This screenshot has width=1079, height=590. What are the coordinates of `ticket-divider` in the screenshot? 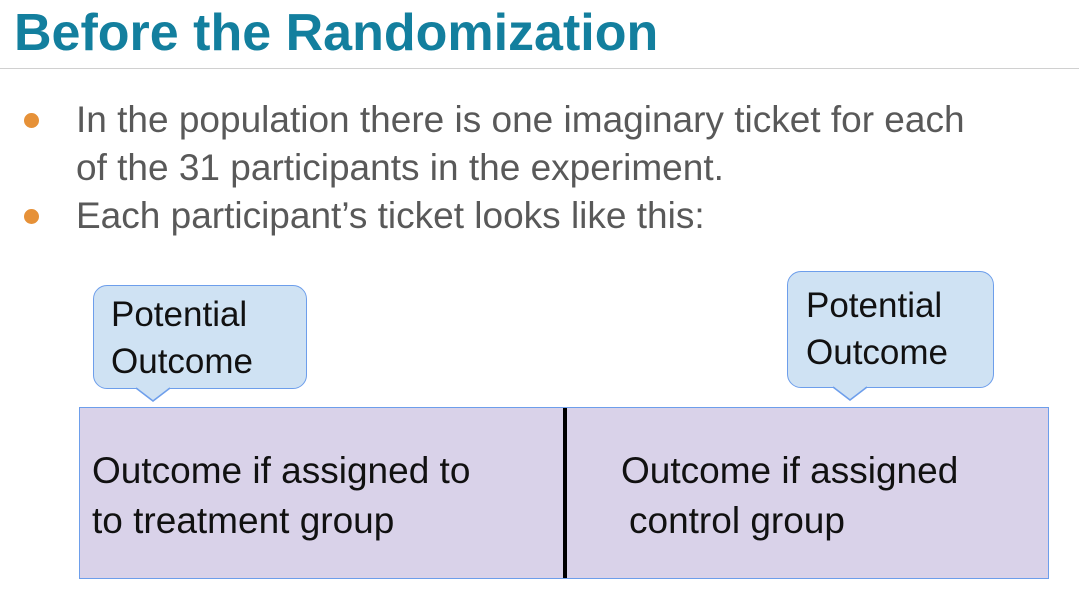 It's located at (565, 493).